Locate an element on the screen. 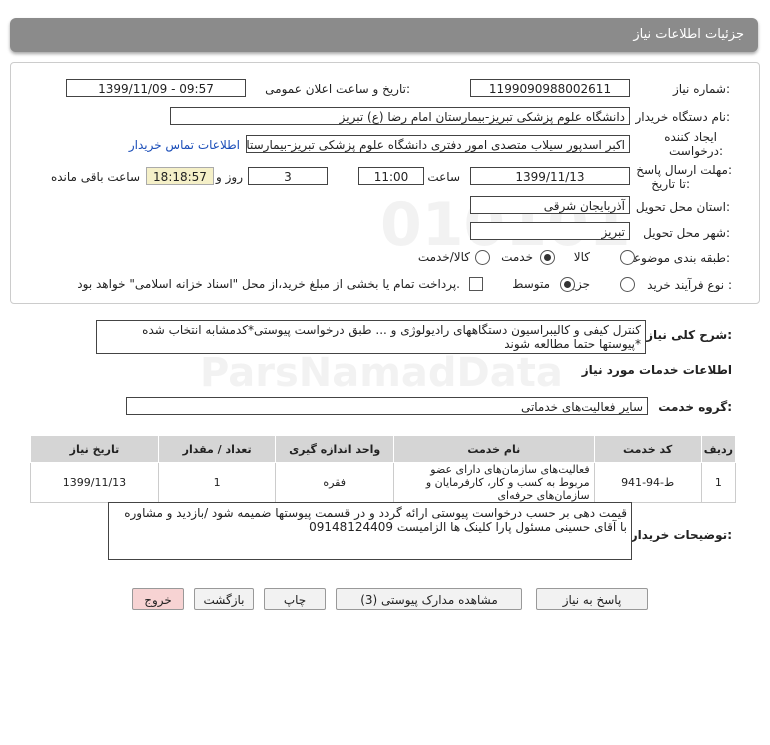 The height and width of the screenshot is (745, 770). city-label: شهر محل تحویل: is located at coordinates (686, 233).